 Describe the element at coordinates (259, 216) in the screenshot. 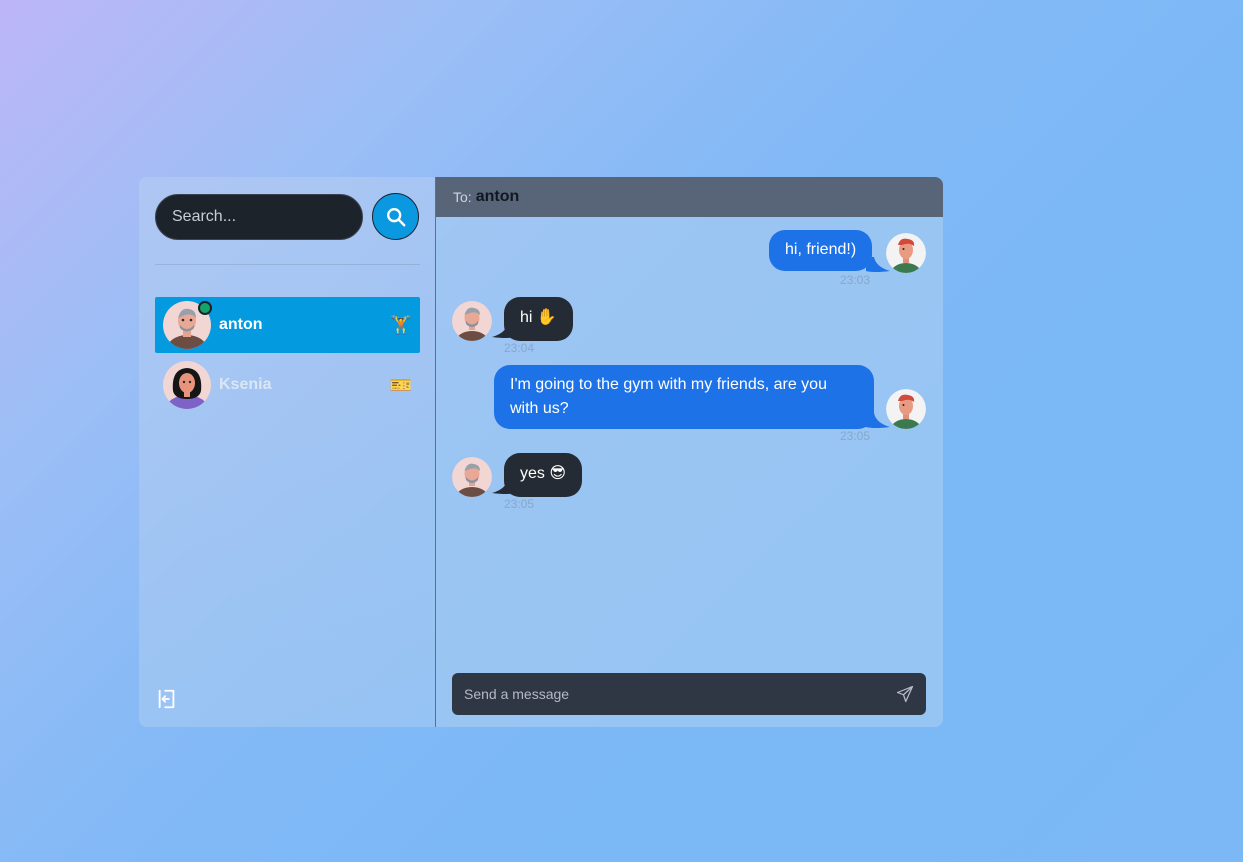

I see `search-input` at that location.